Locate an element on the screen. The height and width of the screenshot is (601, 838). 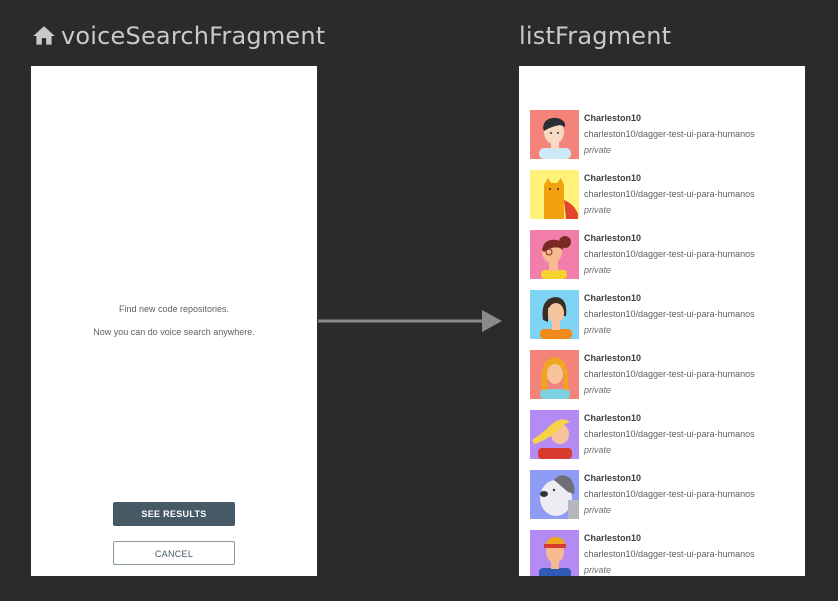
voice-search-fragment-title: voiceSearchFragment is located at coordinates (178, 36).